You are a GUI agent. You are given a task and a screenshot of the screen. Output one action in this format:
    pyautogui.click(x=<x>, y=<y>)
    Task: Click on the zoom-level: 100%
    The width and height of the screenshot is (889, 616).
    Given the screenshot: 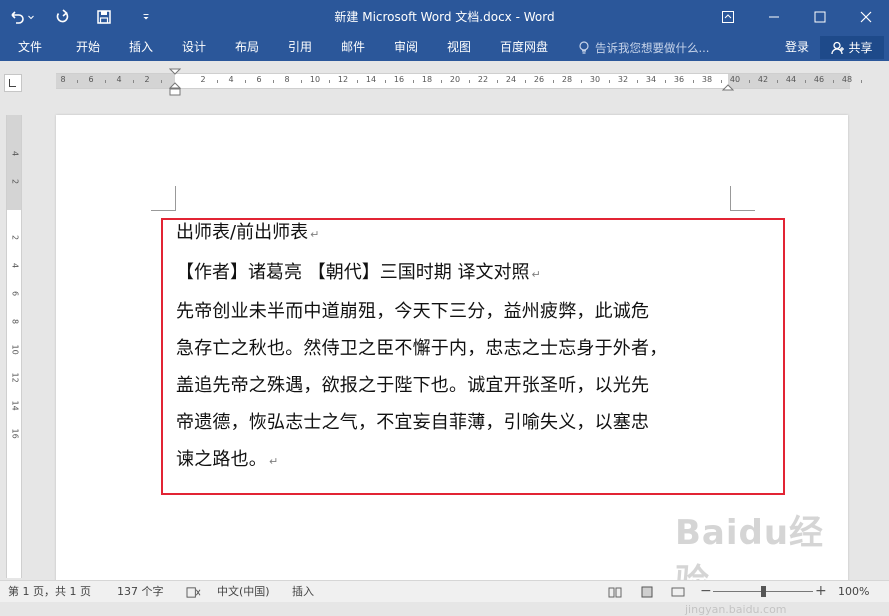 What is the action you would take?
    pyautogui.click(x=853, y=591)
    